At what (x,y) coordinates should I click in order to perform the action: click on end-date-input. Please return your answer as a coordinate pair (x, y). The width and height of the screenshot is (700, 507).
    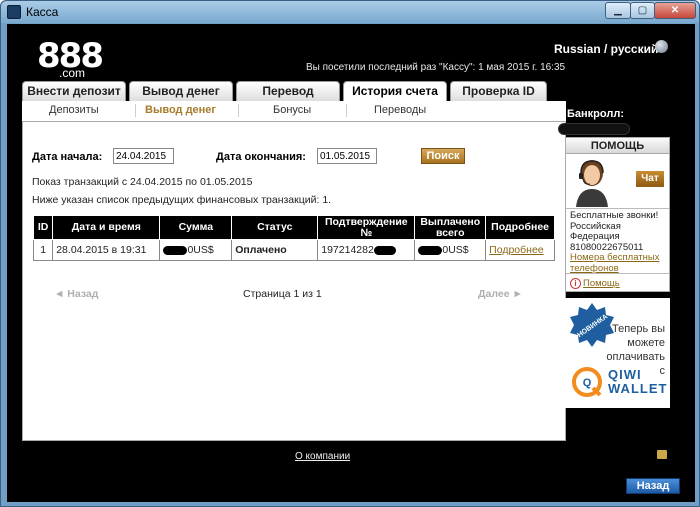
    Looking at the image, I should click on (347, 156).